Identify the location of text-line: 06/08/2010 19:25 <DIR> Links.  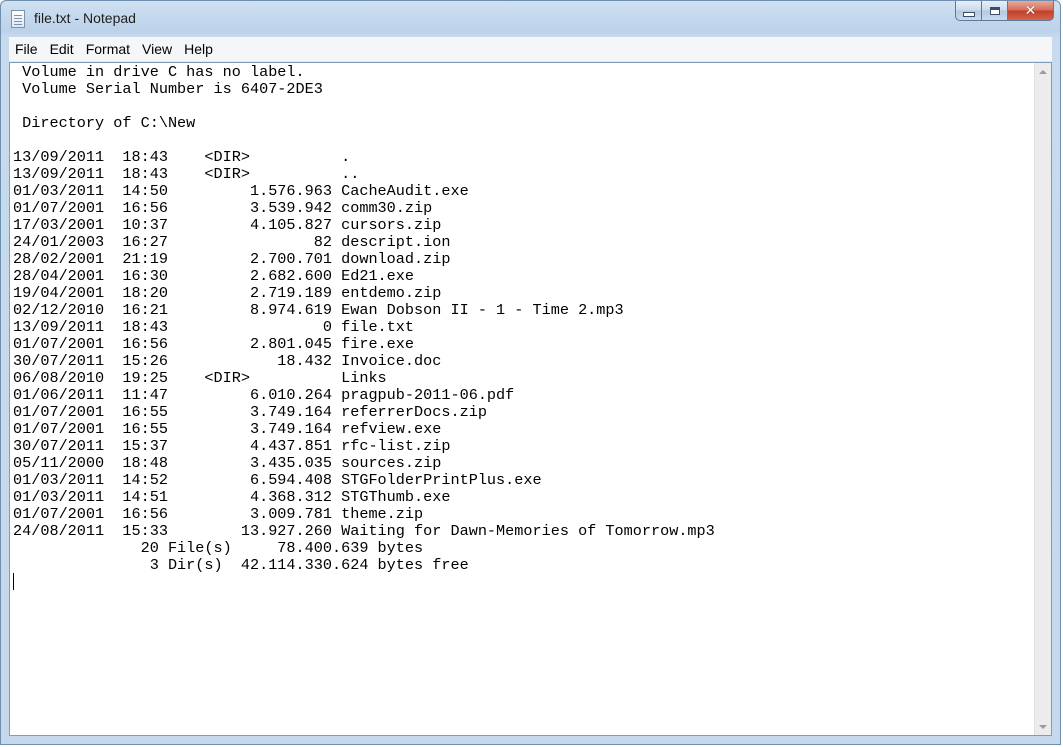
(200, 378).